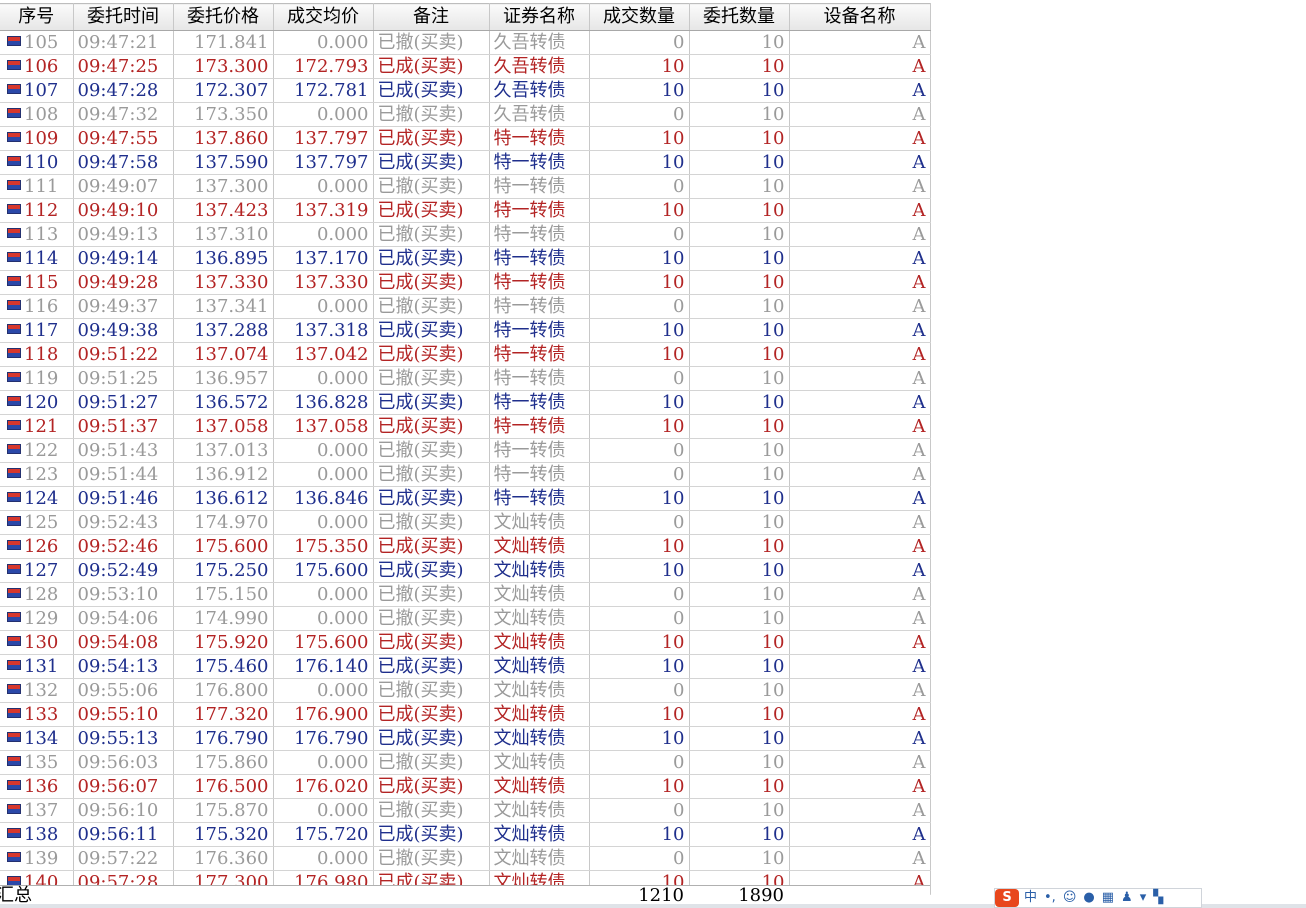 The width and height of the screenshot is (1306, 908). What do you see at coordinates (465, 474) in the screenshot?
I see `table-row: 123 09:51:44 136.912 0.000 已撤(买卖) 特一转债 0 10 A` at bounding box center [465, 474].